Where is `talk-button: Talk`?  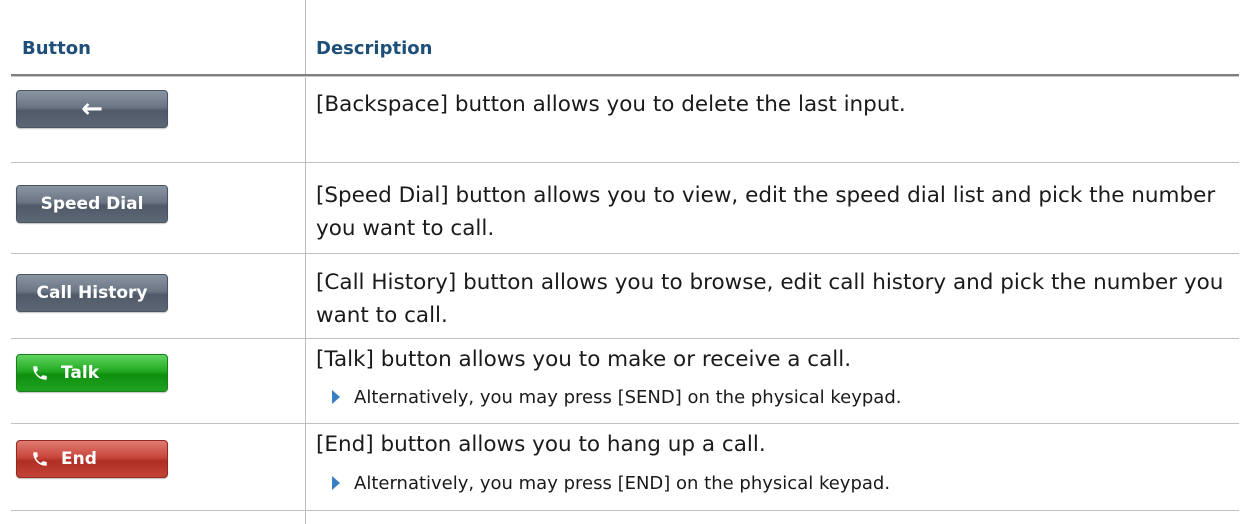
talk-button: Talk is located at coordinates (92, 373).